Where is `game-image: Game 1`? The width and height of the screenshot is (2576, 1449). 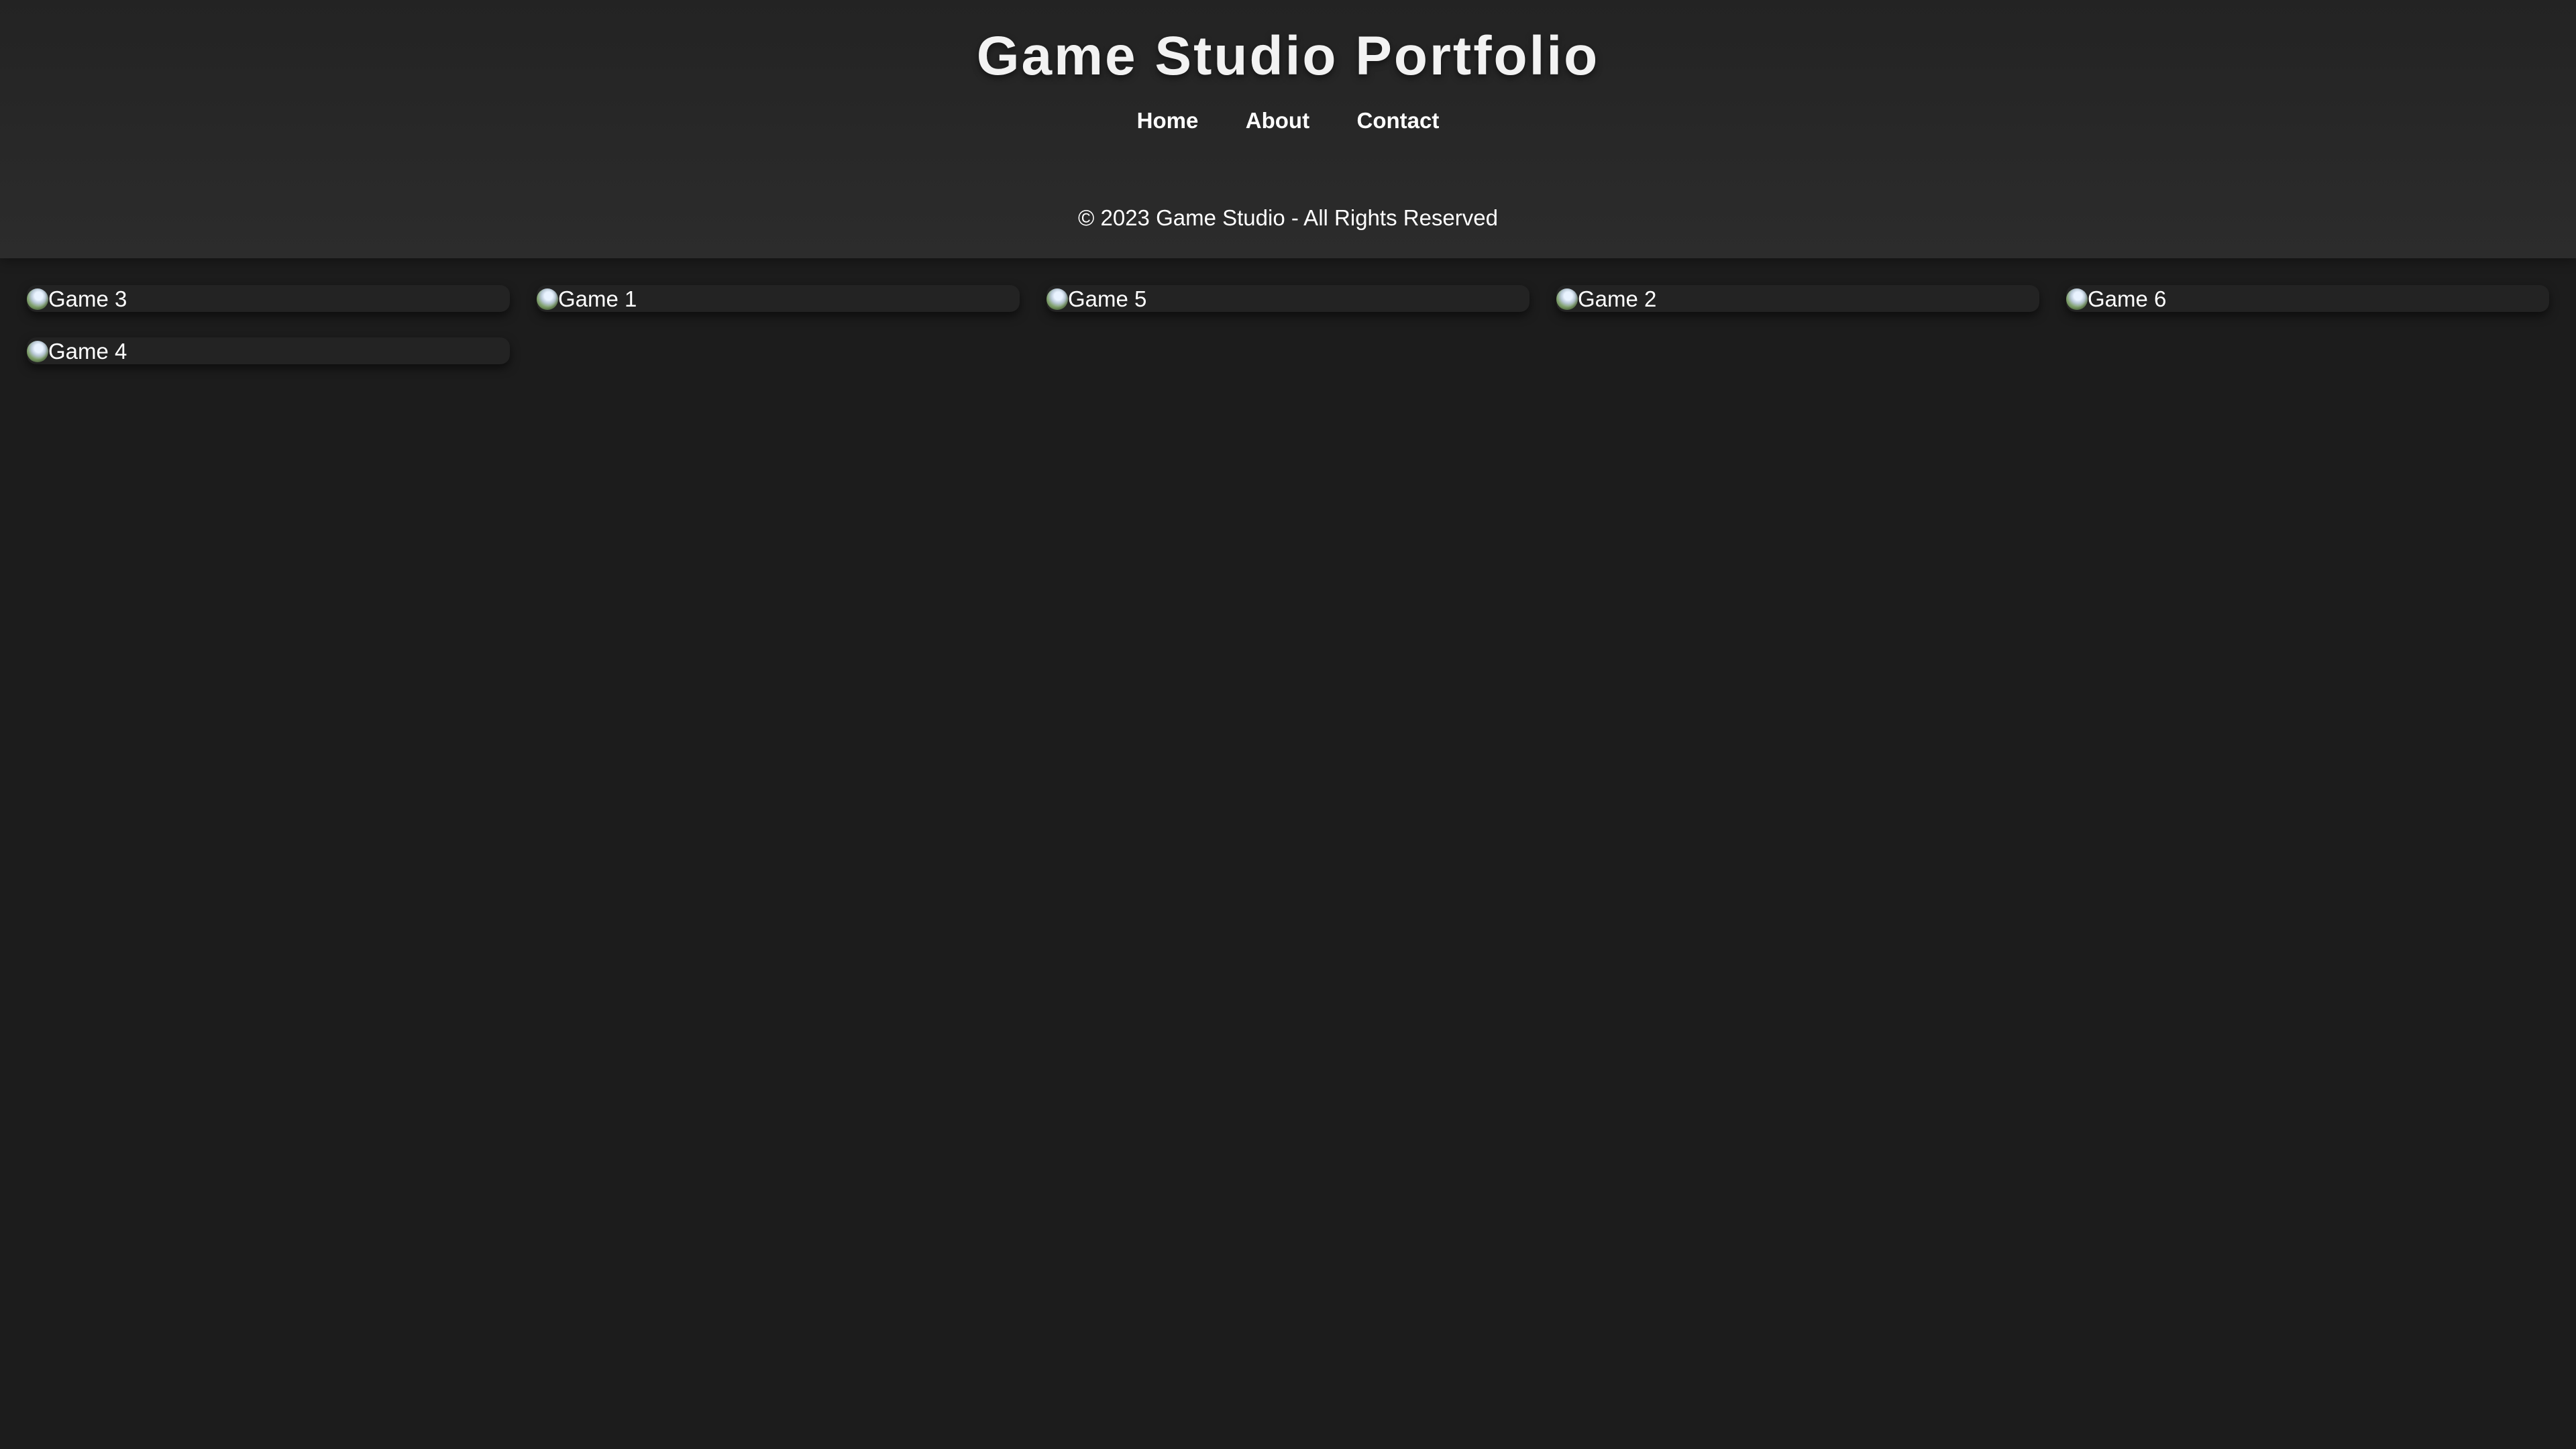
game-image: Game 1 is located at coordinates (587, 299).